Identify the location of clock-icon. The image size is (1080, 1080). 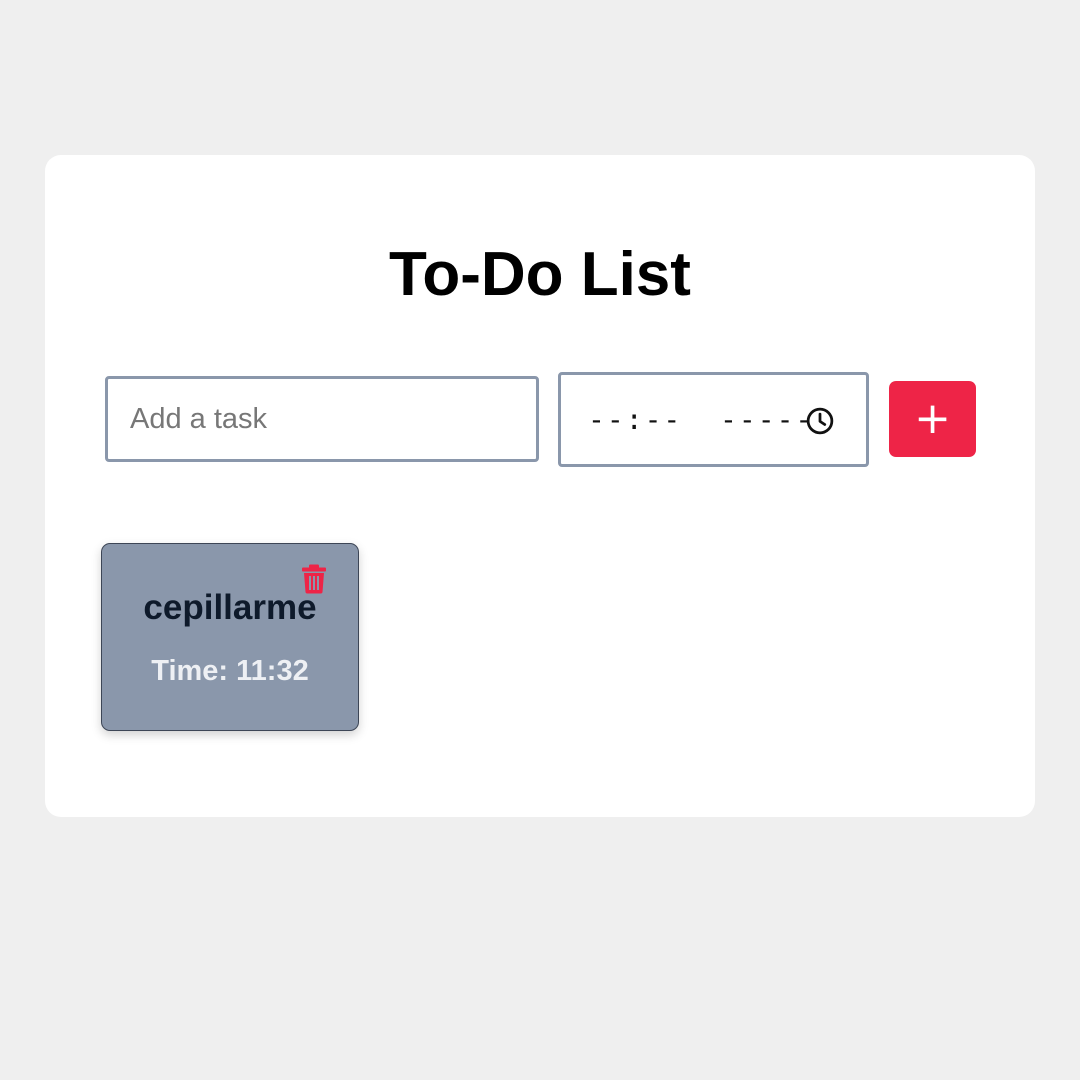
(820, 421).